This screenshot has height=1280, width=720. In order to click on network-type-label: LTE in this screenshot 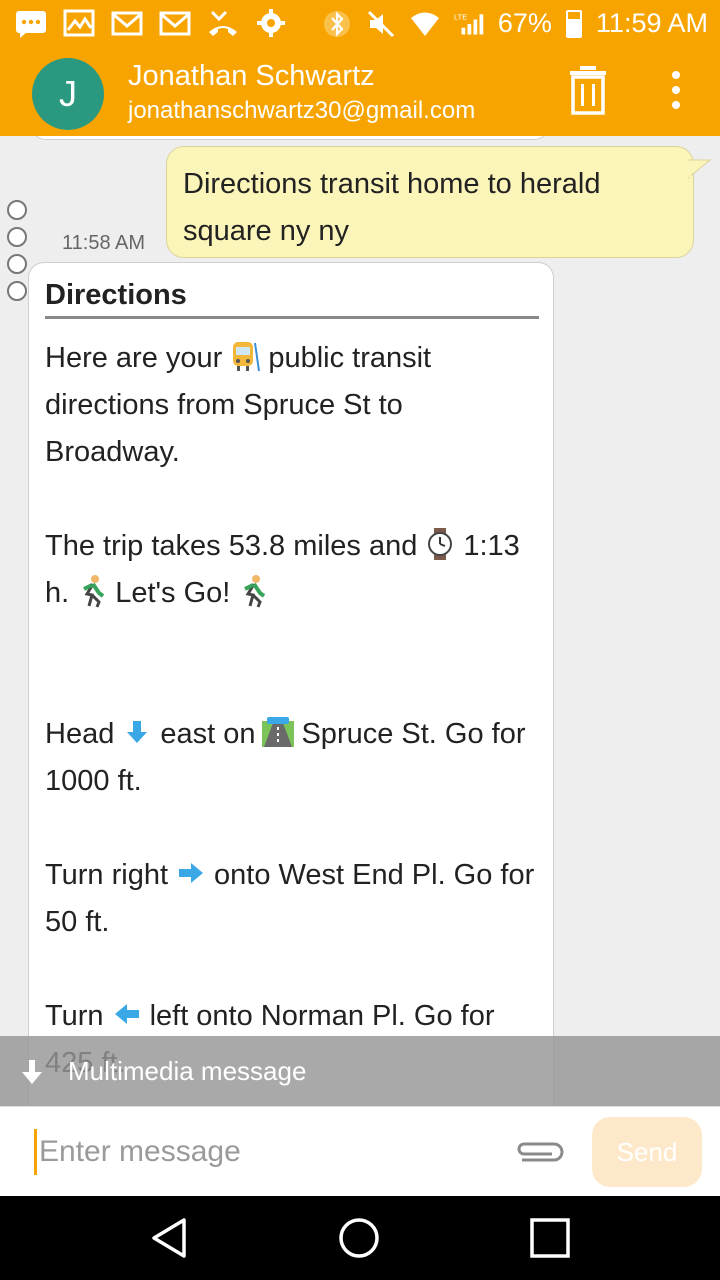, I will do `click(460, 16)`.